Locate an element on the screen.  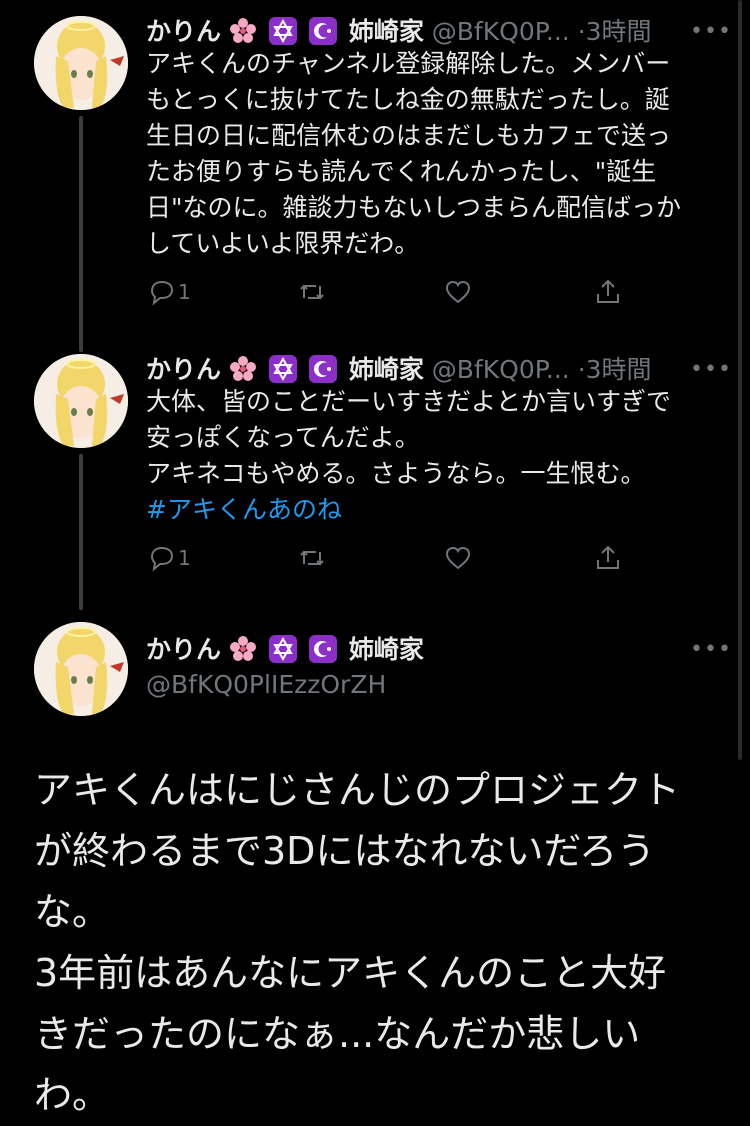
text-line: 大体、皆のことだーいすきだよとか言いすぎで is located at coordinates (409, 401).